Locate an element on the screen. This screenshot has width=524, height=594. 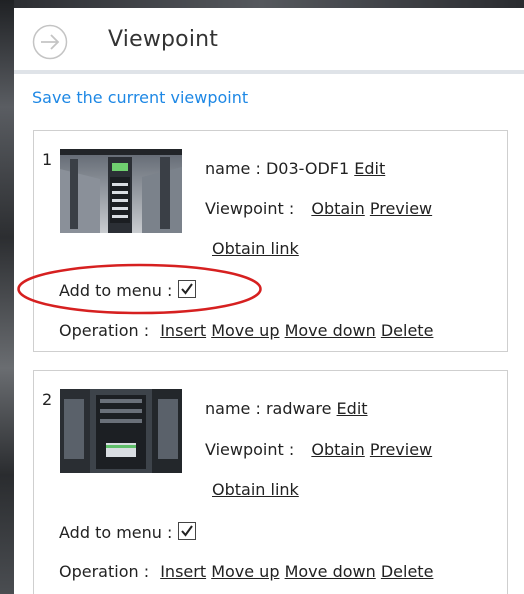
viewpoint-index: 1 is located at coordinates (47, 159).